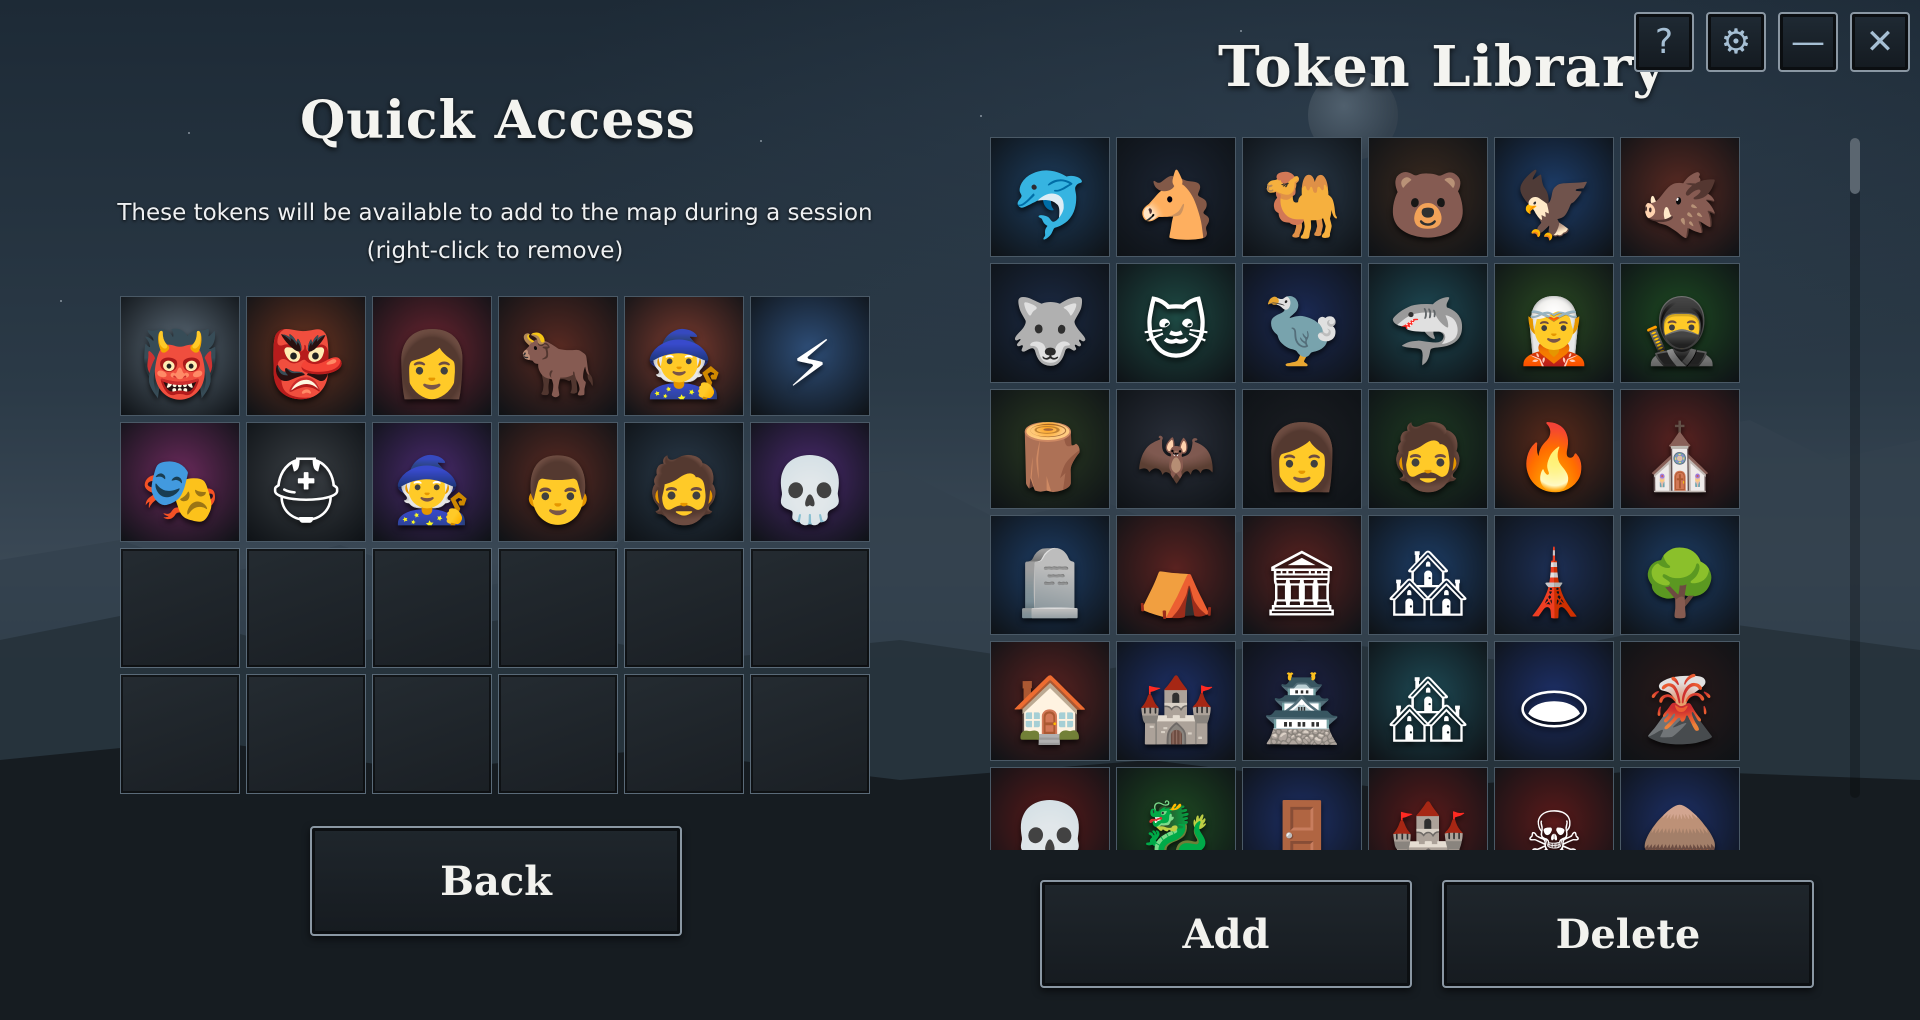  What do you see at coordinates (1554, 575) in the screenshot?
I see `library-token: 🗼` at bounding box center [1554, 575].